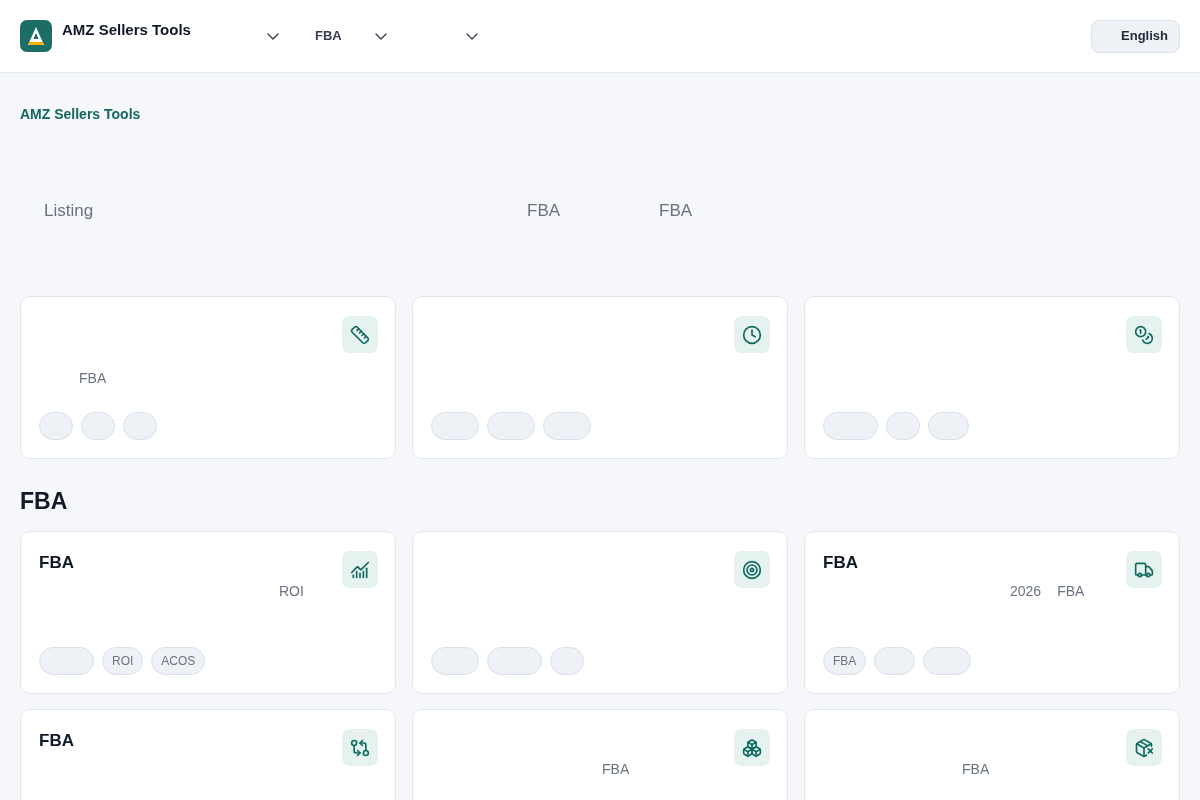 This screenshot has width=1200, height=800. Describe the element at coordinates (1144, 334) in the screenshot. I see `coins-icon` at that location.